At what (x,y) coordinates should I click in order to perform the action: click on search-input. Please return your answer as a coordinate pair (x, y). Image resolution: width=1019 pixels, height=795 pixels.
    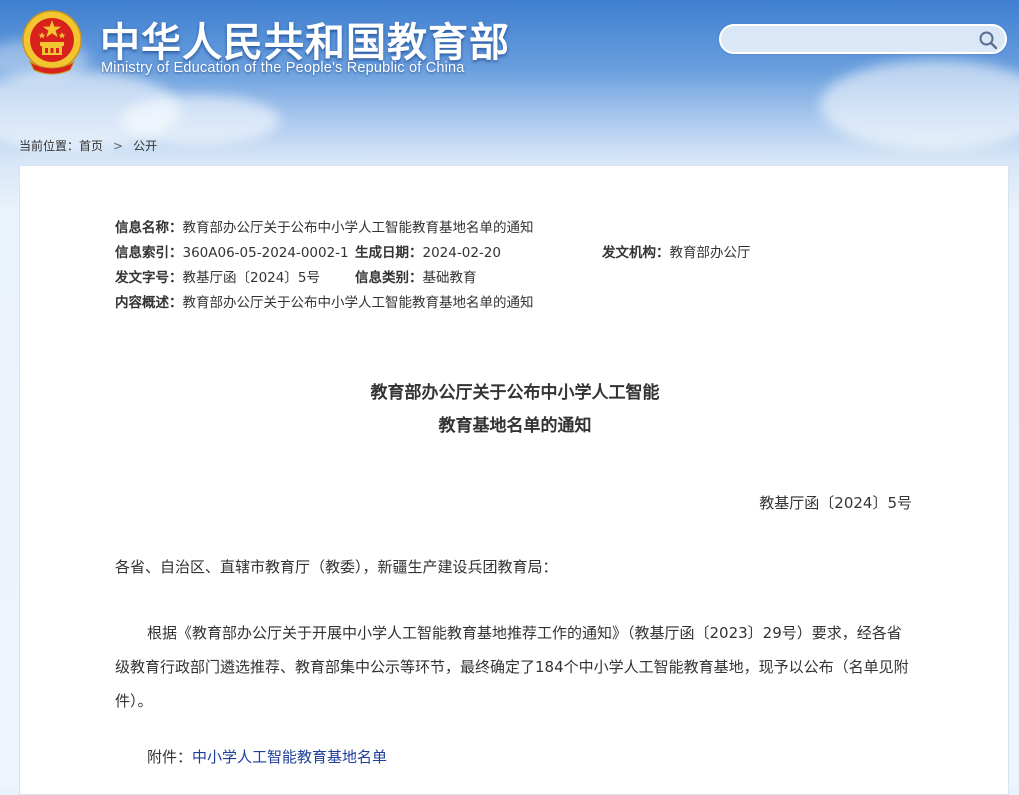
    Looking at the image, I should click on (858, 40).